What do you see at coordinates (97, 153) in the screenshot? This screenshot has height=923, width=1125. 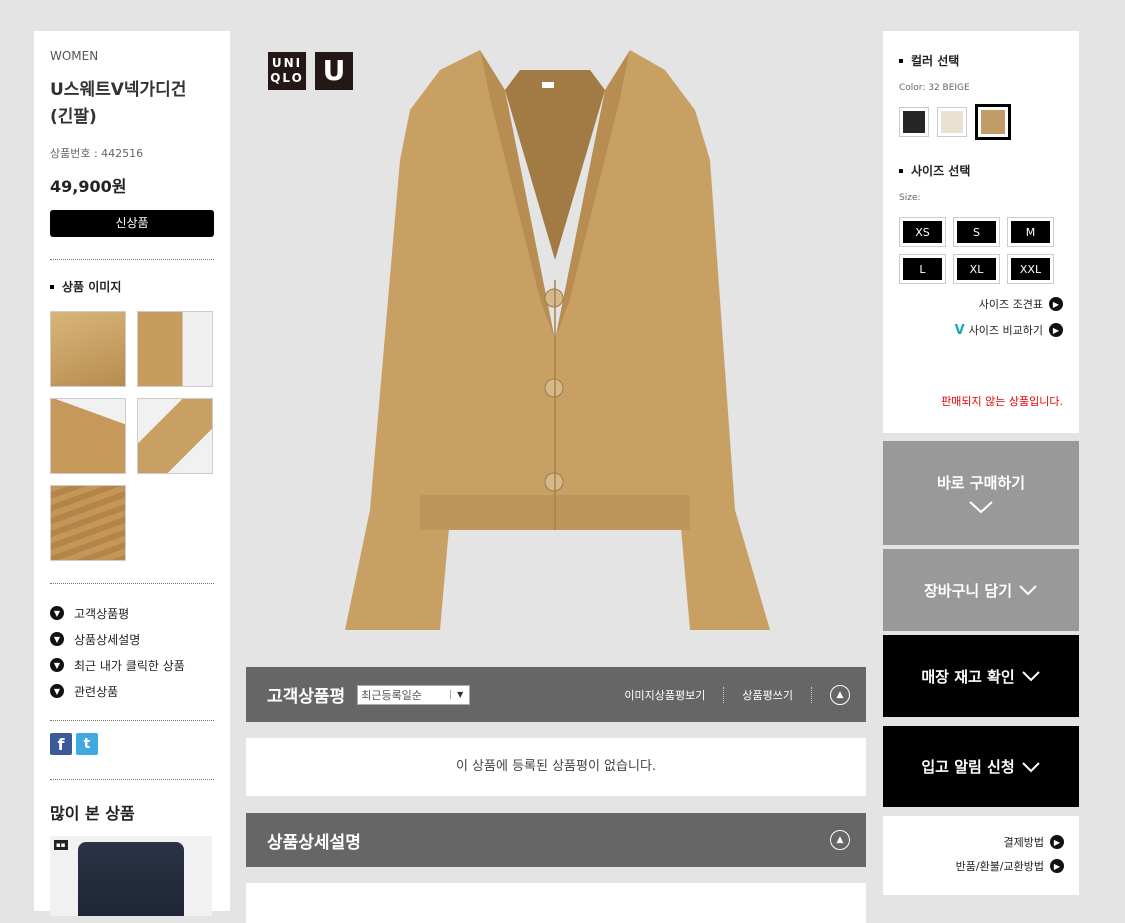 I see `product-number: 상품번호 : 442516` at bounding box center [97, 153].